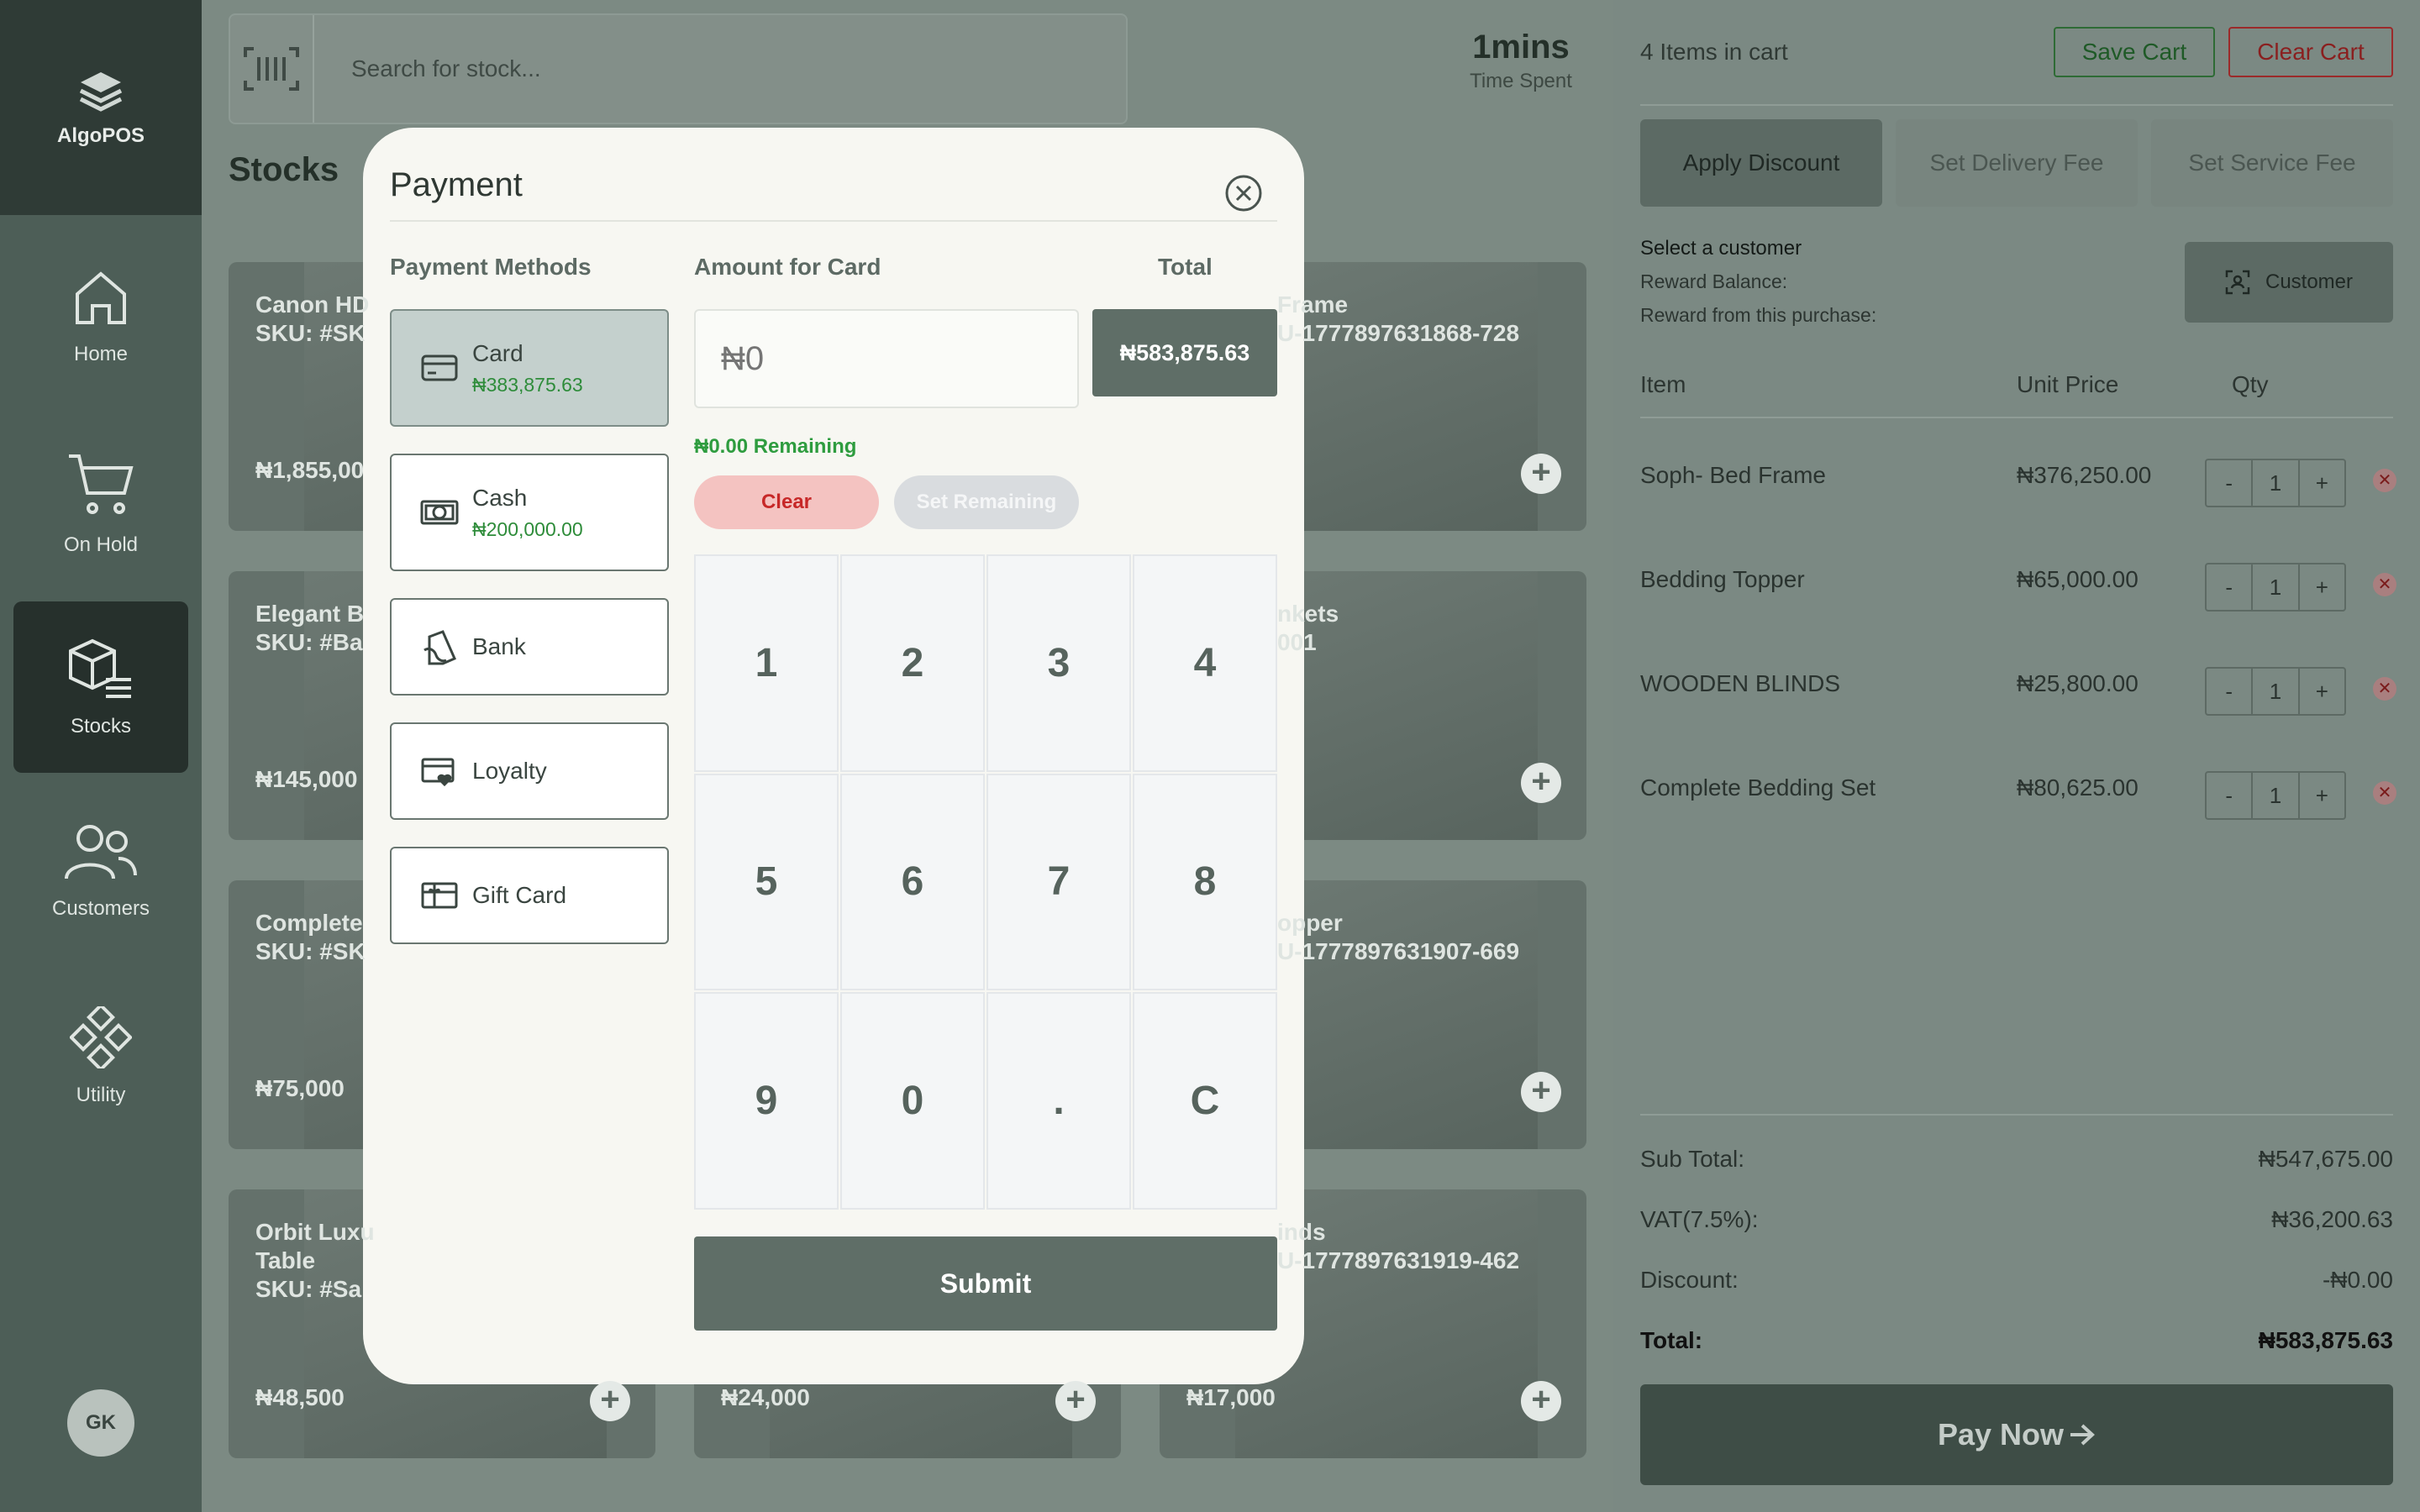 The width and height of the screenshot is (2420, 1512). Describe the element at coordinates (100, 687) in the screenshot. I see `nav-stocks: Stocks` at that location.